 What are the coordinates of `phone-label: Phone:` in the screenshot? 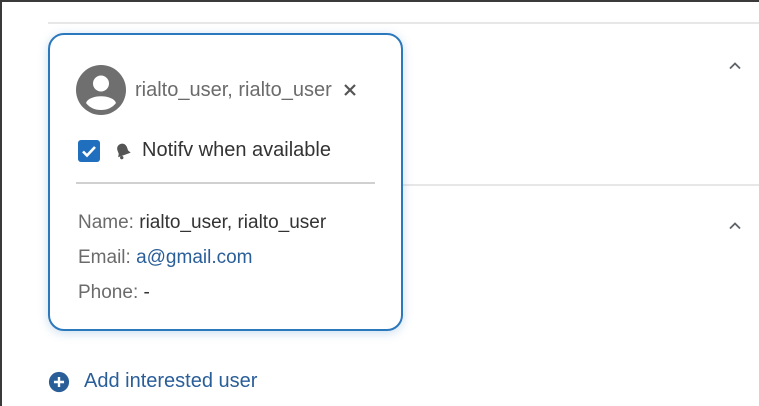 It's located at (108, 292).